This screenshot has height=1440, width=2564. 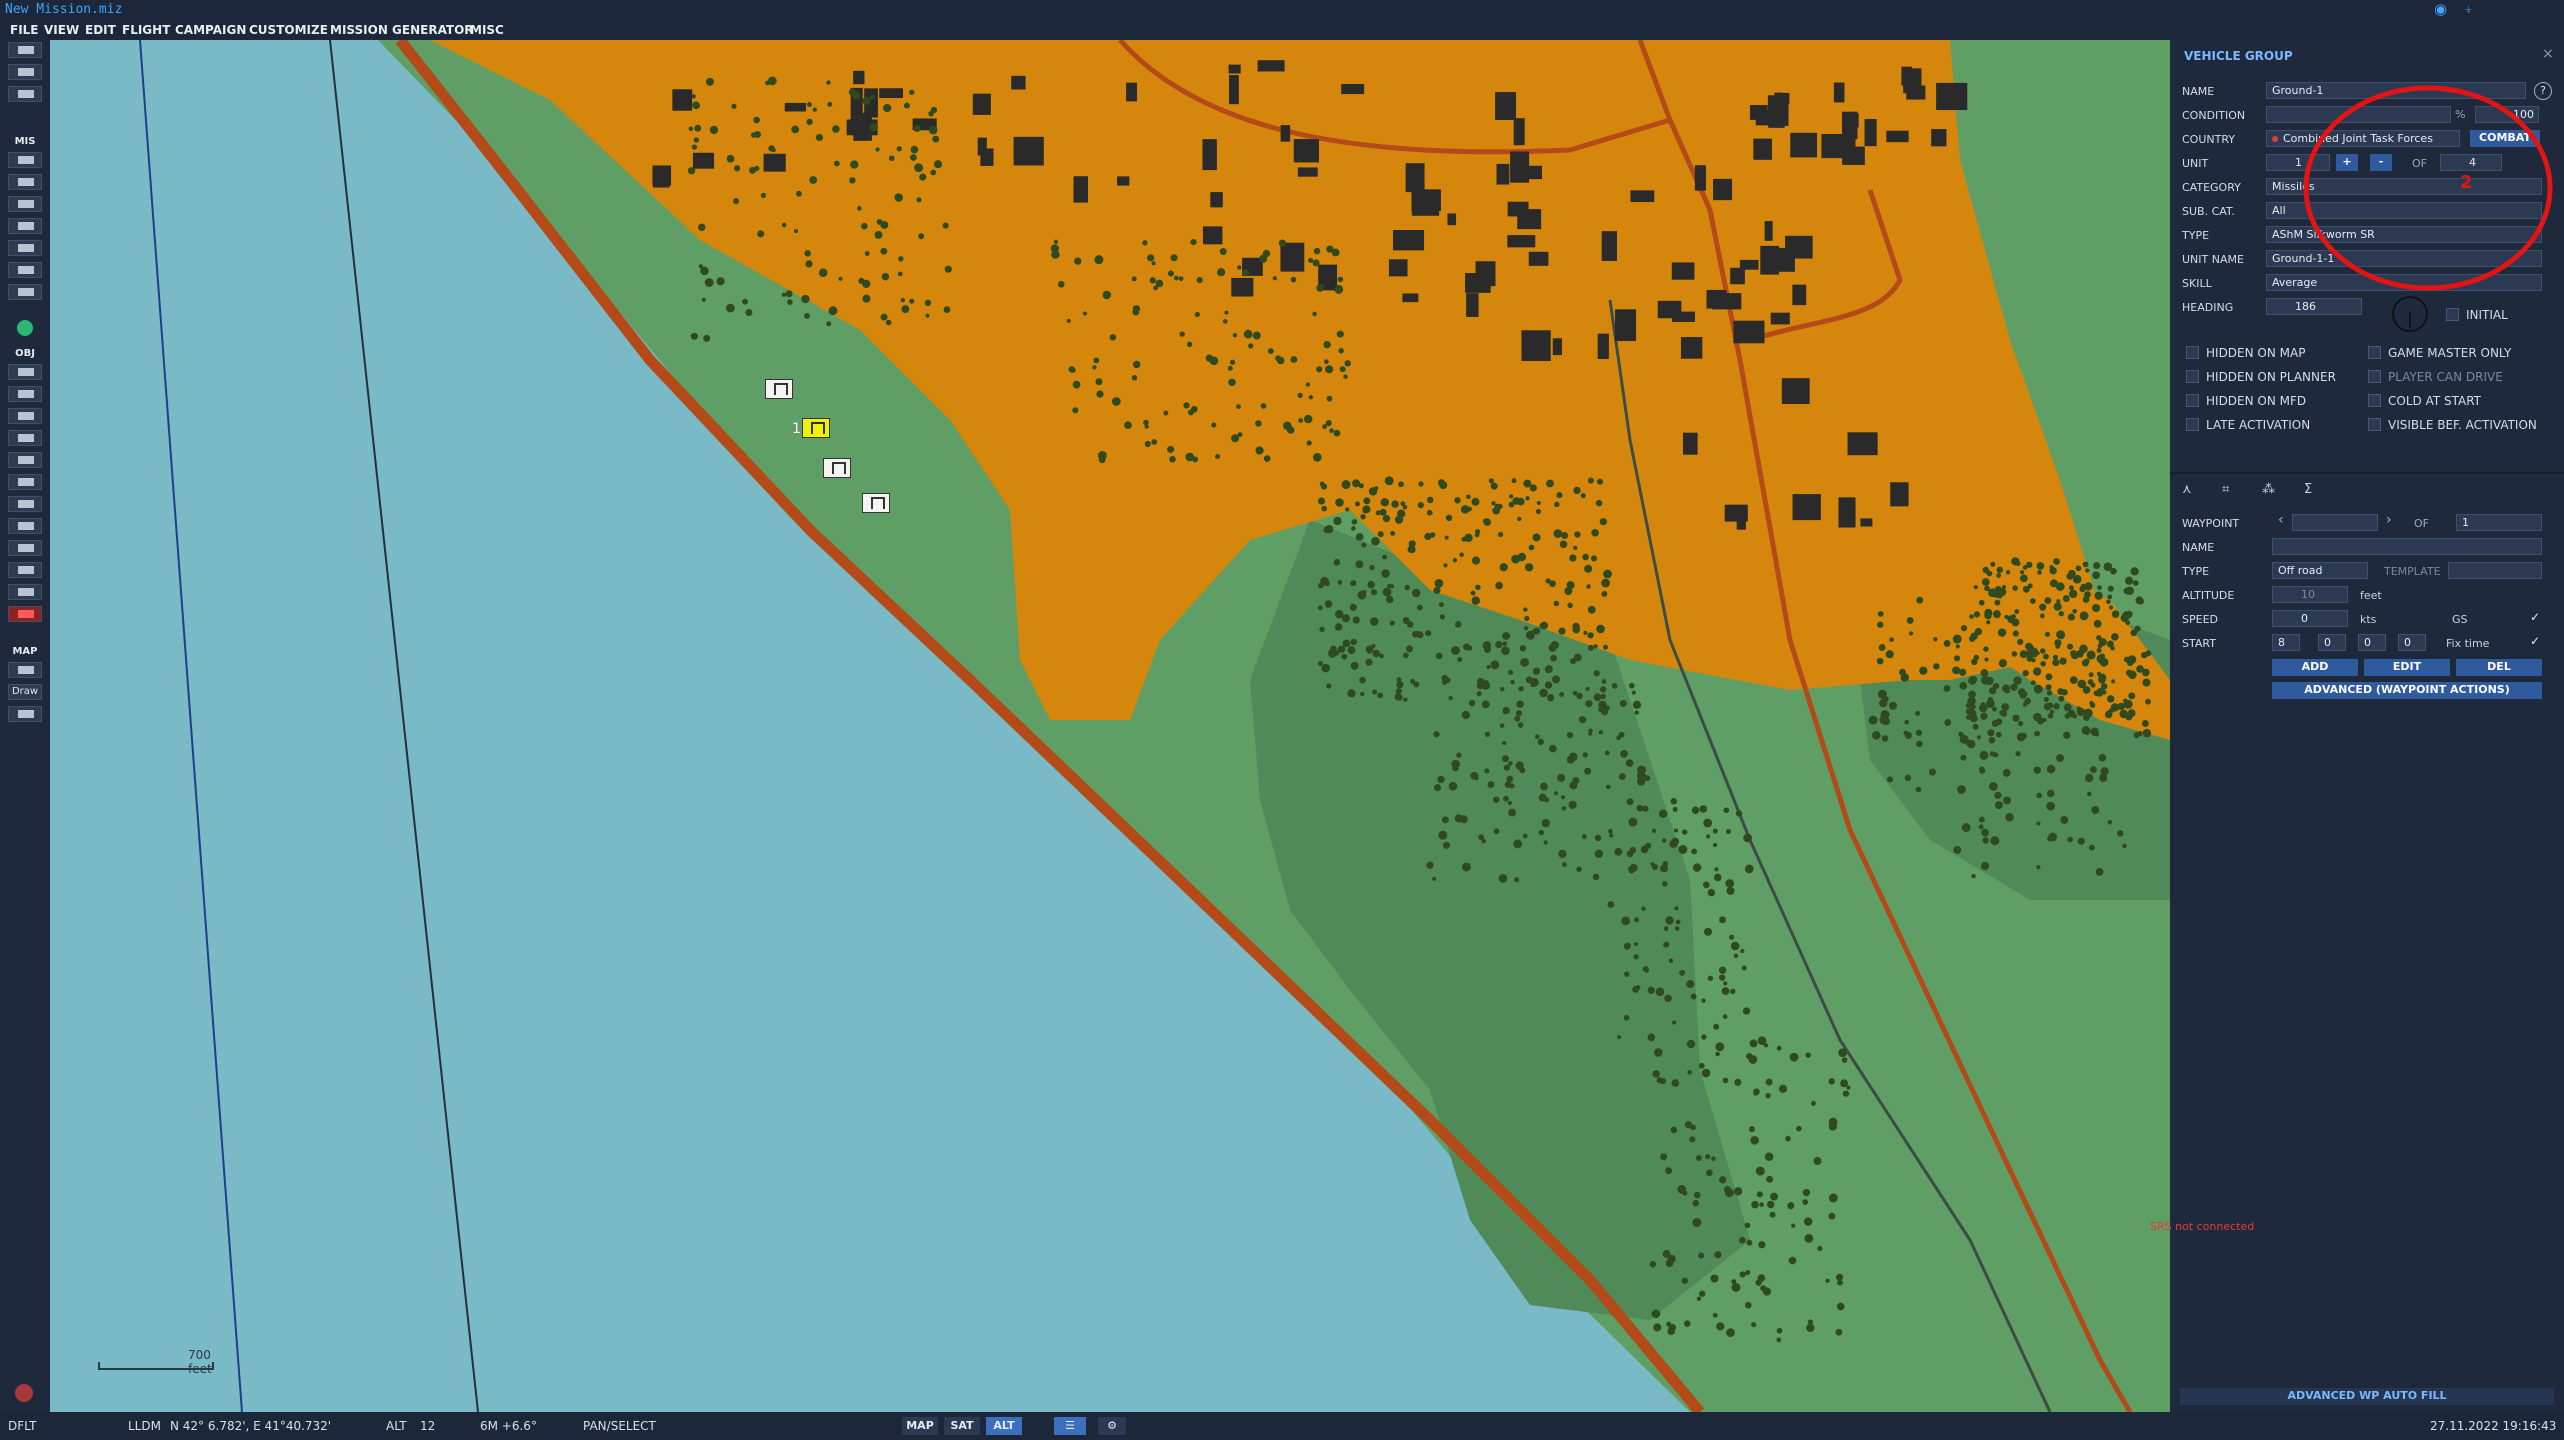 What do you see at coordinates (487, 30) in the screenshot?
I see `menu-misc: MISC` at bounding box center [487, 30].